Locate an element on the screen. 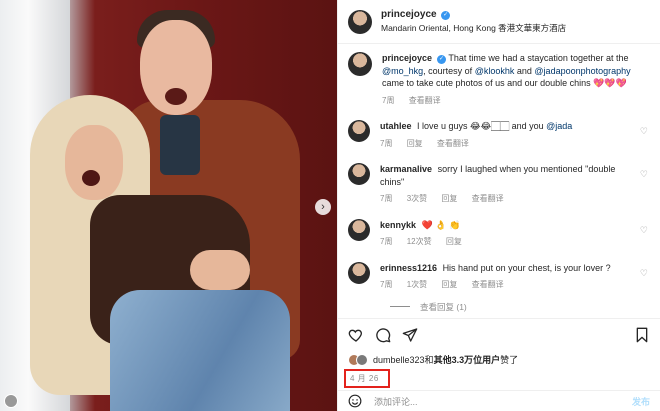 The width and height of the screenshot is (660, 411). view-replies-label: 查看回复 (1) is located at coordinates (443, 306).